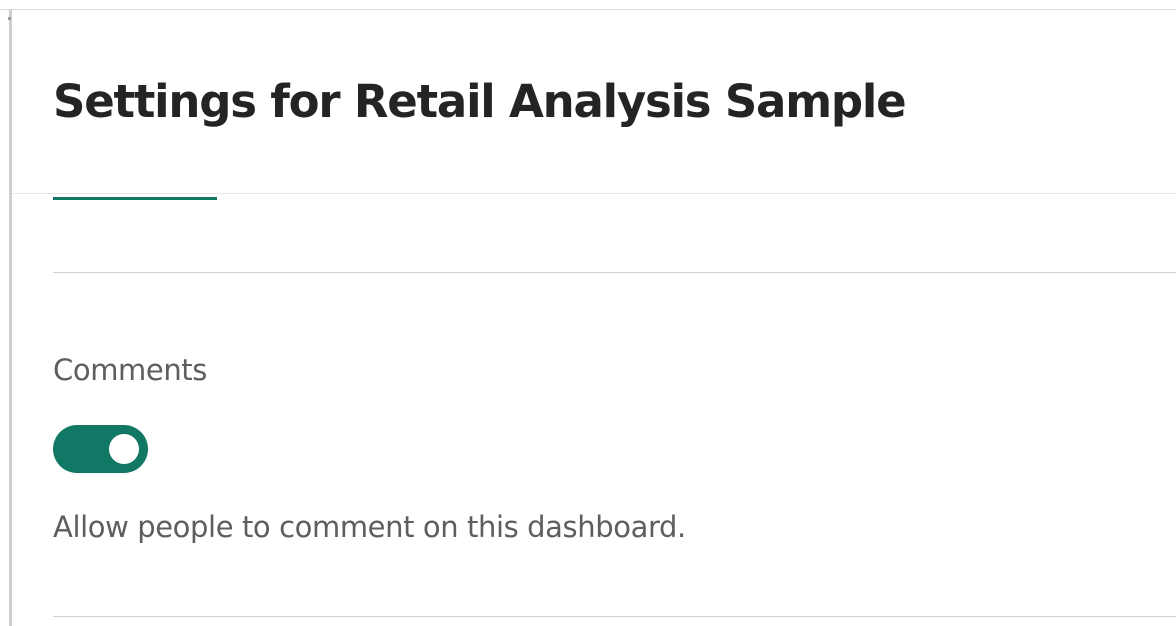  I want to click on section-divider, so click(614, 272).